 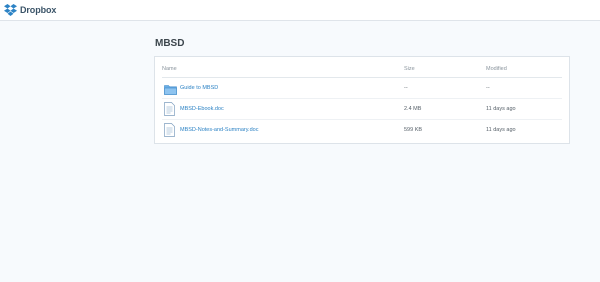 What do you see at coordinates (169, 69) in the screenshot?
I see `column-header-name: Name` at bounding box center [169, 69].